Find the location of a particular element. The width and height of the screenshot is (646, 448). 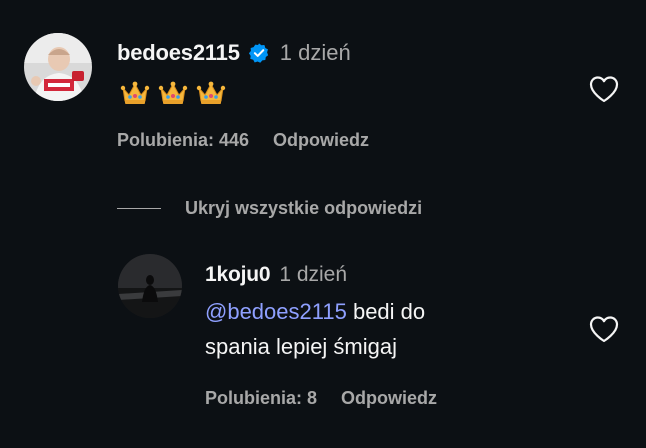

comment-avatar is located at coordinates (58, 67).